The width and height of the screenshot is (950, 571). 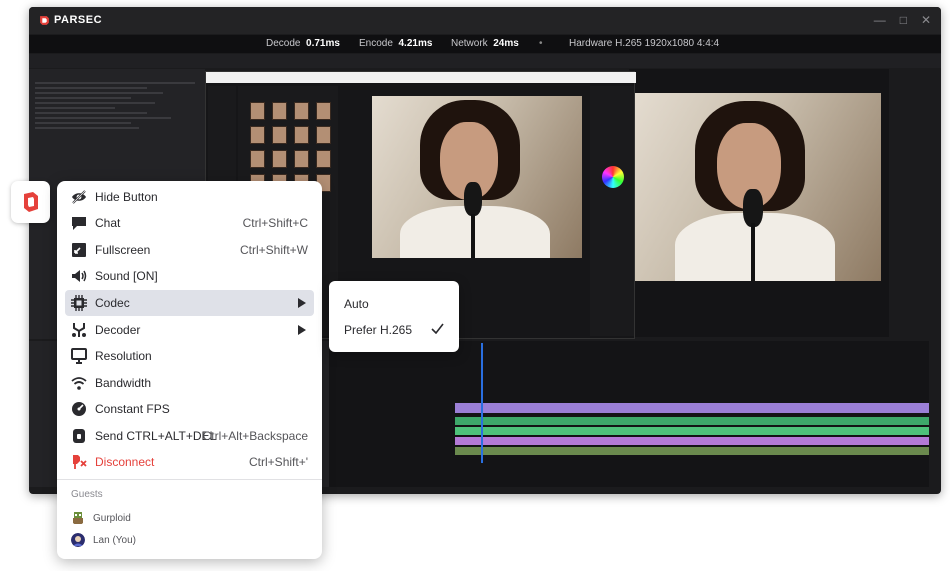 I want to click on color-wheel-icon, so click(x=613, y=177).